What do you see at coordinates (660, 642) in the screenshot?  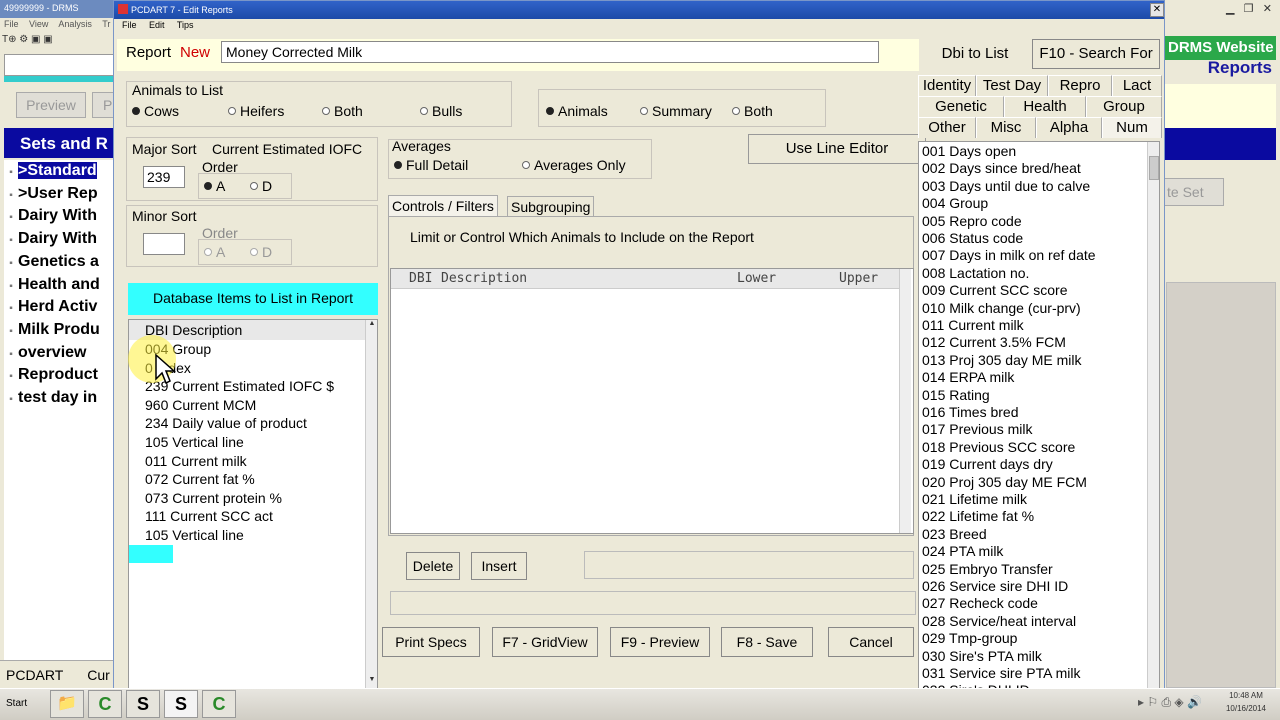 I see `f9-preview-button: F9 - Preview` at bounding box center [660, 642].